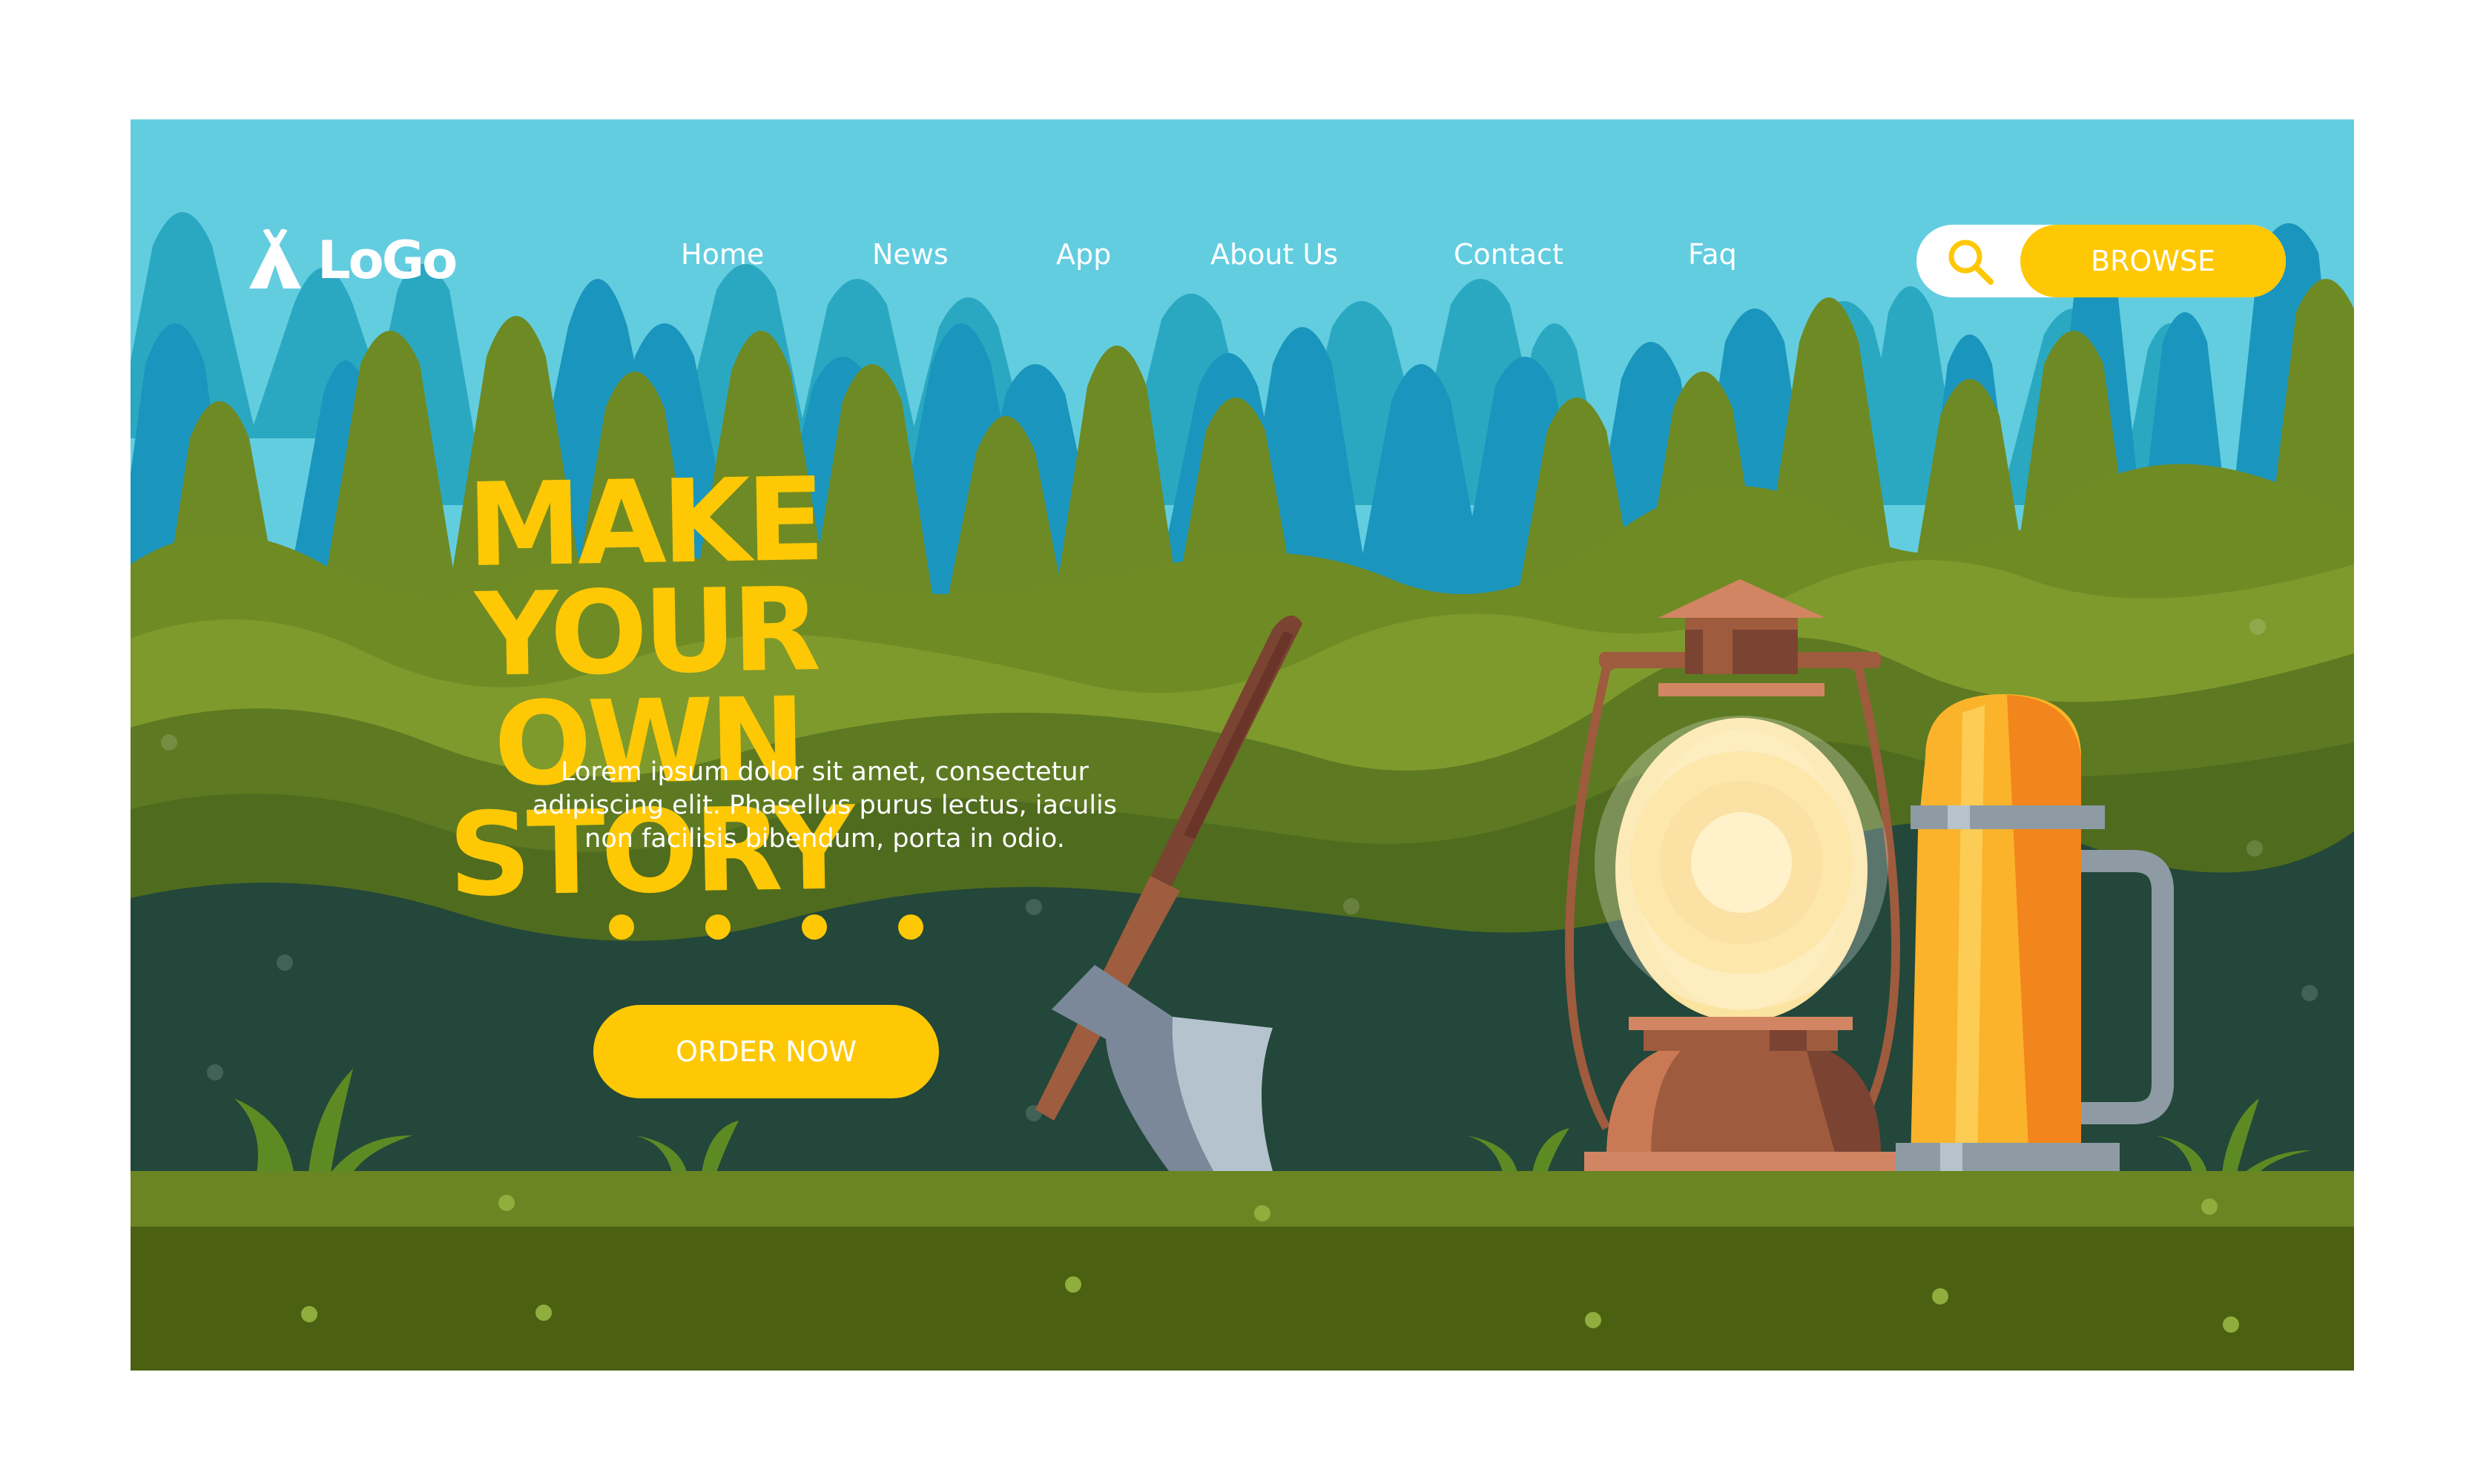  Describe the element at coordinates (825, 772) in the screenshot. I see `hero-description-line-1: Lorem ipsum dolor sit amet, consectetur` at that location.